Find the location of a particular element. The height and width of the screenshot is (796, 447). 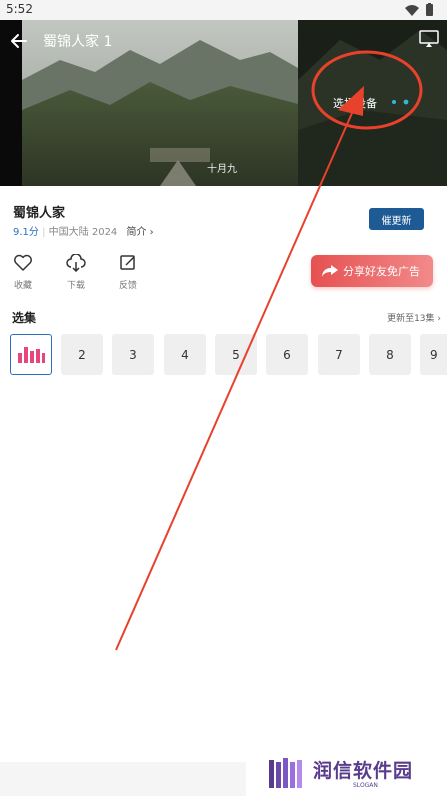

back-arrow-icon is located at coordinates (19, 41).